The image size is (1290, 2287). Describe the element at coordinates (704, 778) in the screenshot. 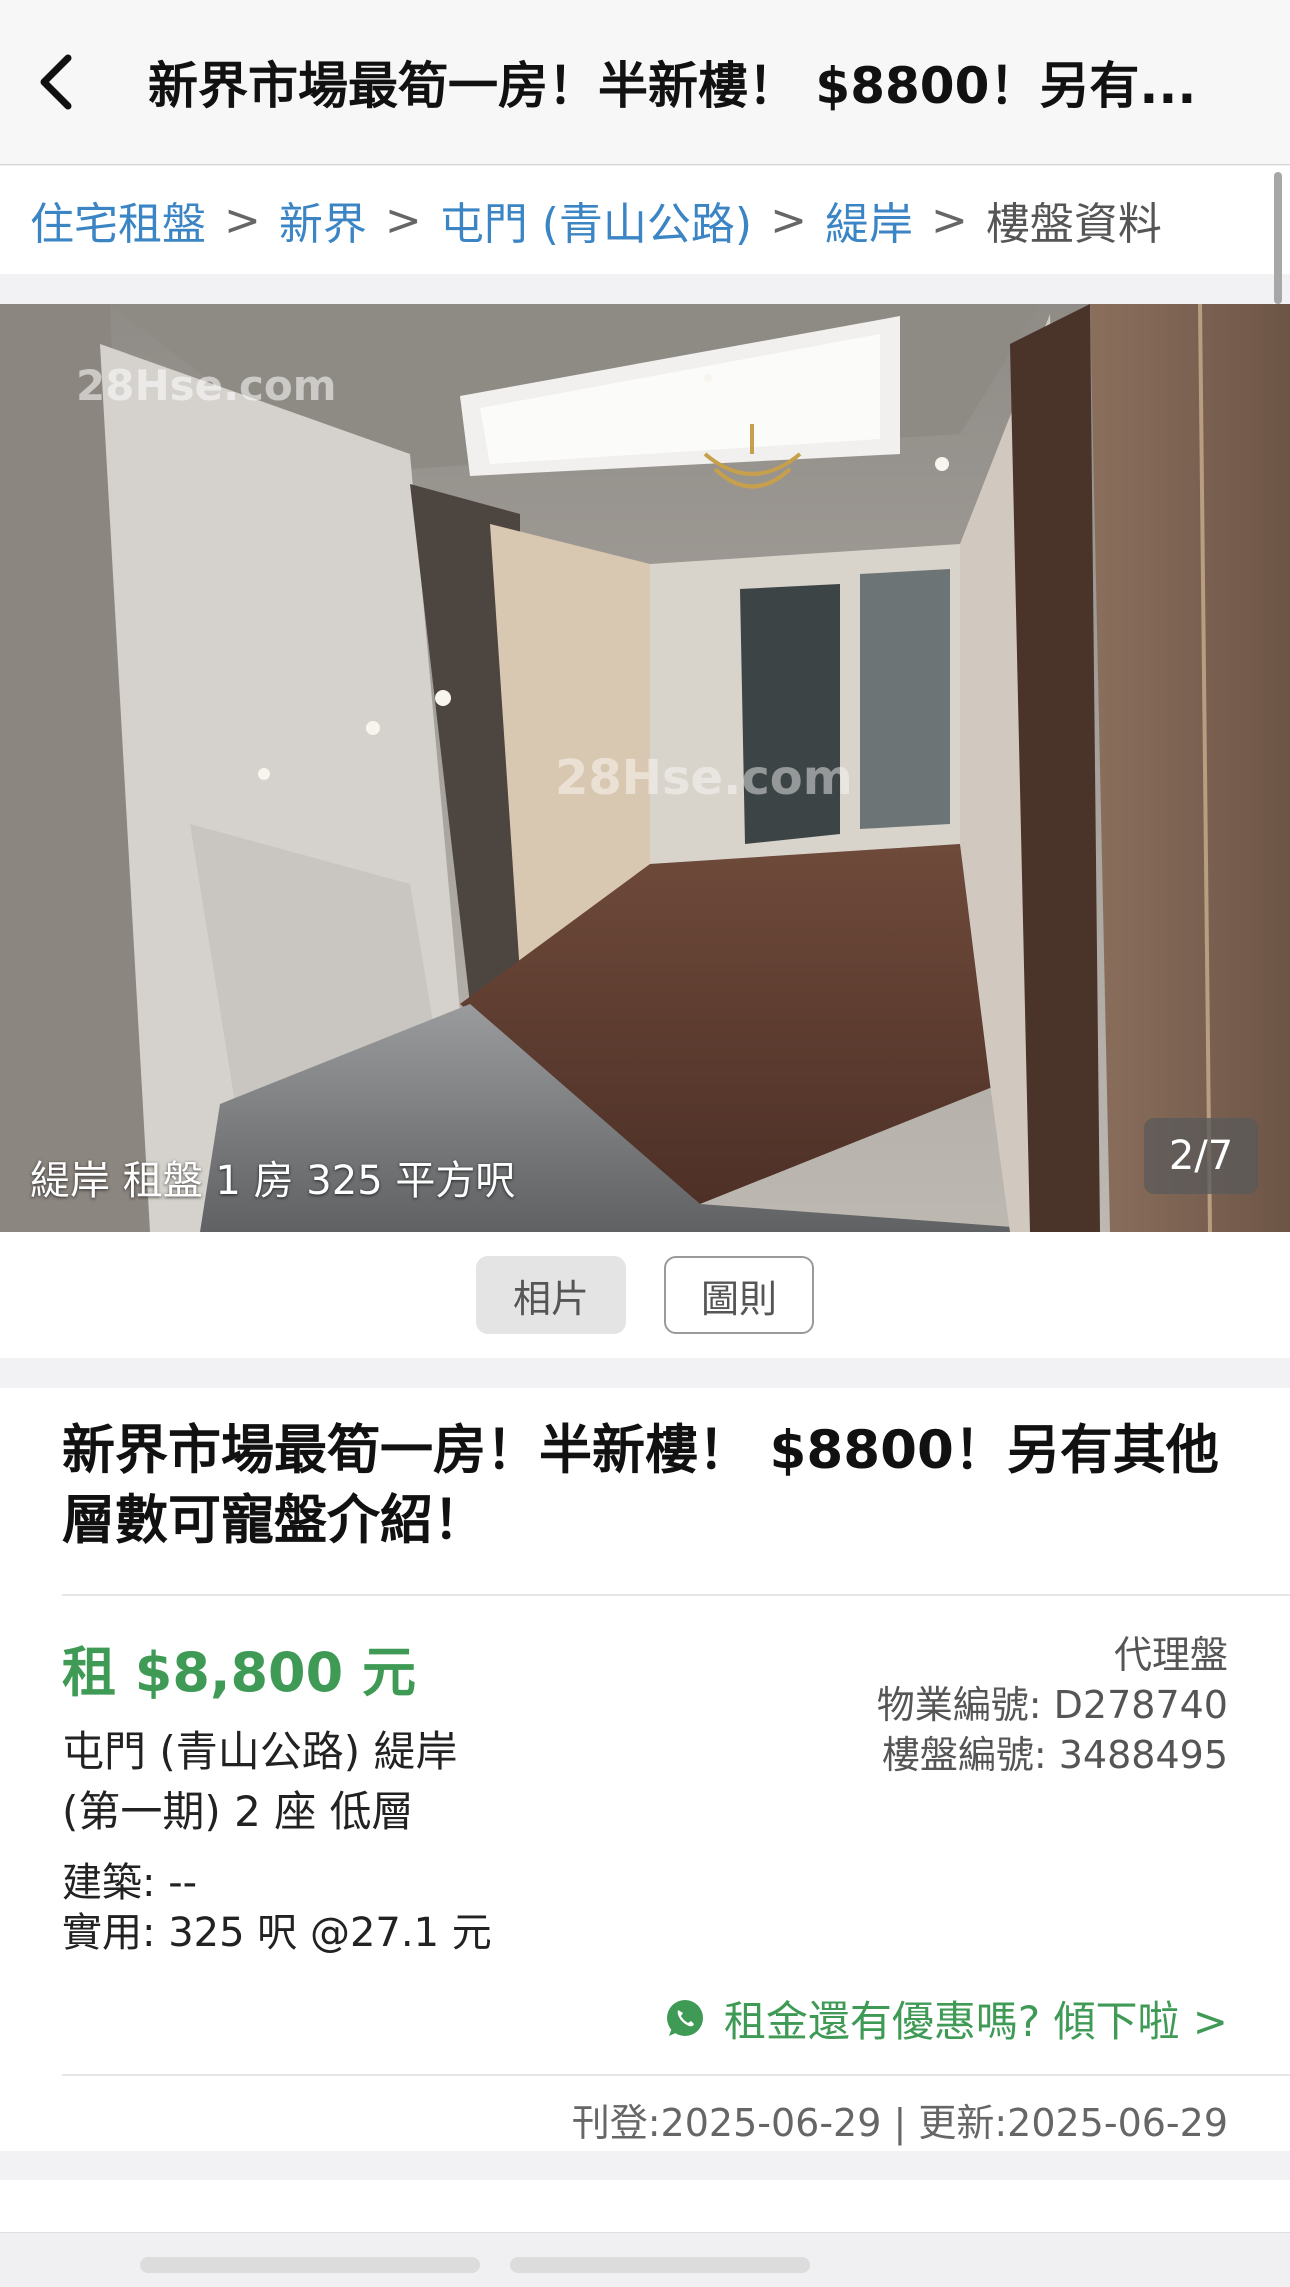

I see `photo-watermark-center: 28Hse.com` at that location.